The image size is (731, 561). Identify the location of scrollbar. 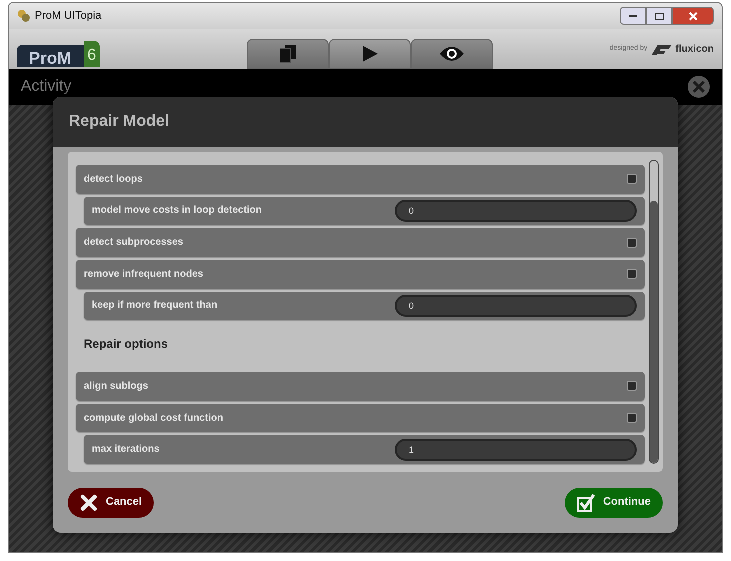
(654, 312).